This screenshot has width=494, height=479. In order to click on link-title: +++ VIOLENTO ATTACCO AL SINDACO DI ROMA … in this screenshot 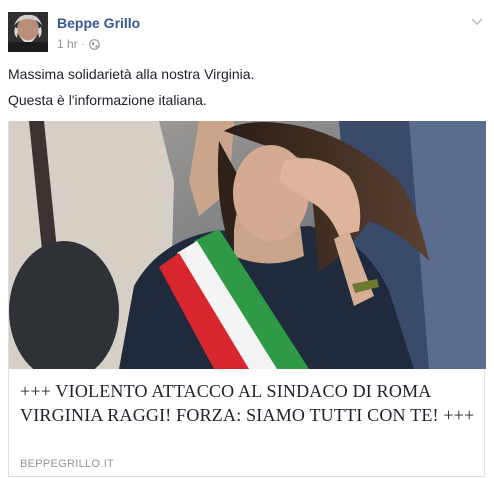, I will do `click(247, 403)`.